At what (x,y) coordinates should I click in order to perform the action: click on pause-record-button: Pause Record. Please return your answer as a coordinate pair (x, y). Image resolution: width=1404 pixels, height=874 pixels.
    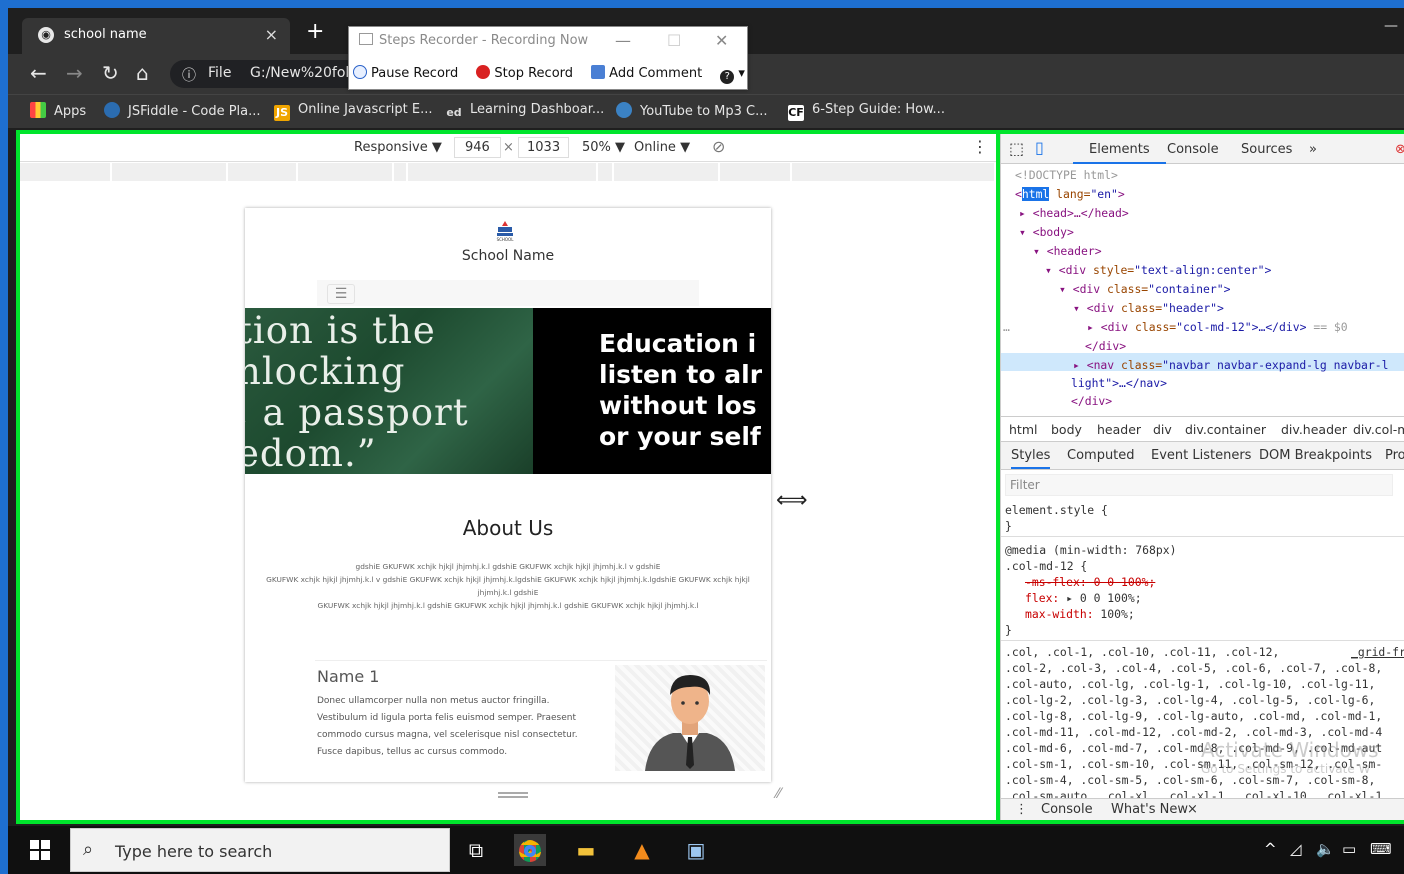
    Looking at the image, I should click on (405, 73).